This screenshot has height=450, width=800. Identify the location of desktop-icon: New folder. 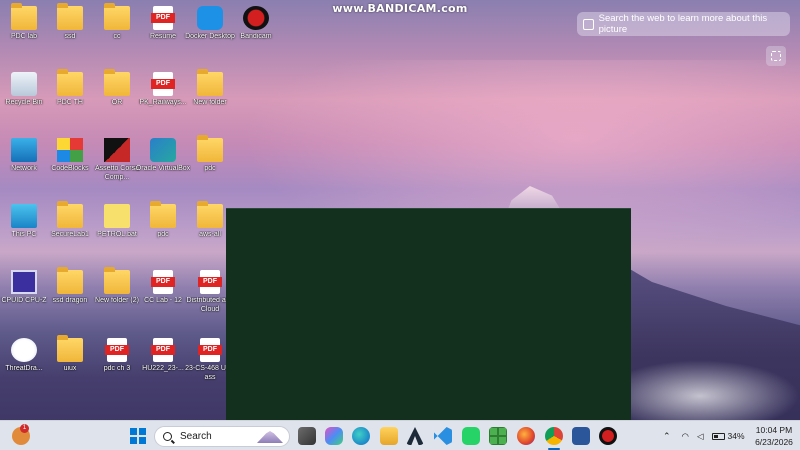
(210, 88).